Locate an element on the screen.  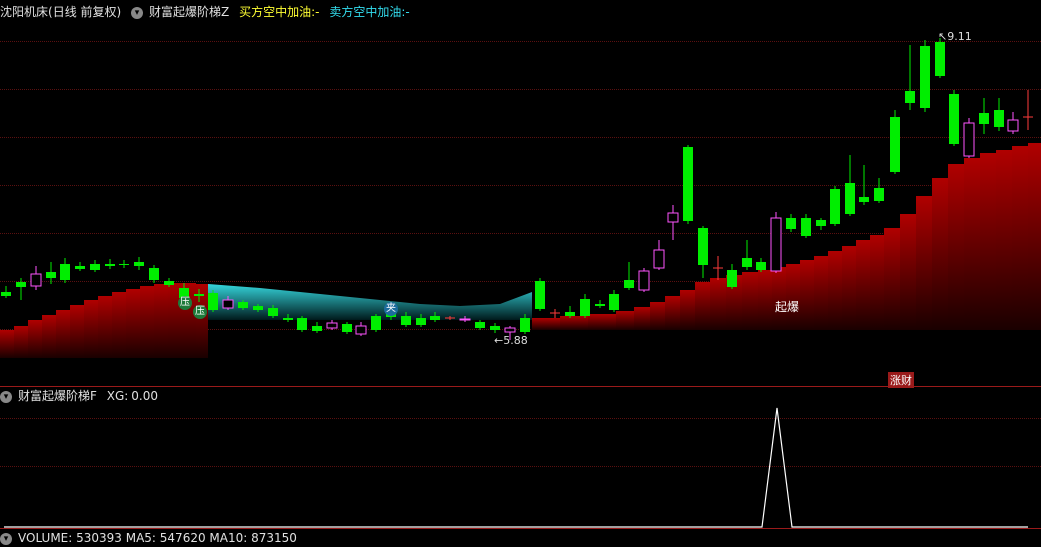
sub-chart-header: ▾ 财富起爆阶梯F XG: 0.00 is located at coordinates (82, 396).